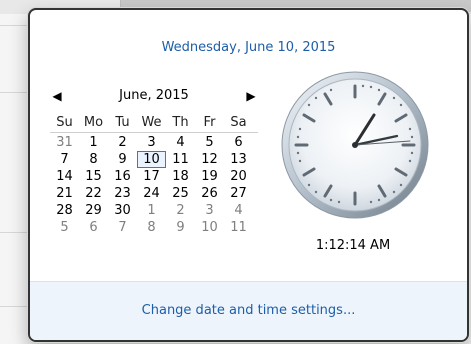  Describe the element at coordinates (93, 193) in the screenshot. I see `calendar-day: 22` at that location.